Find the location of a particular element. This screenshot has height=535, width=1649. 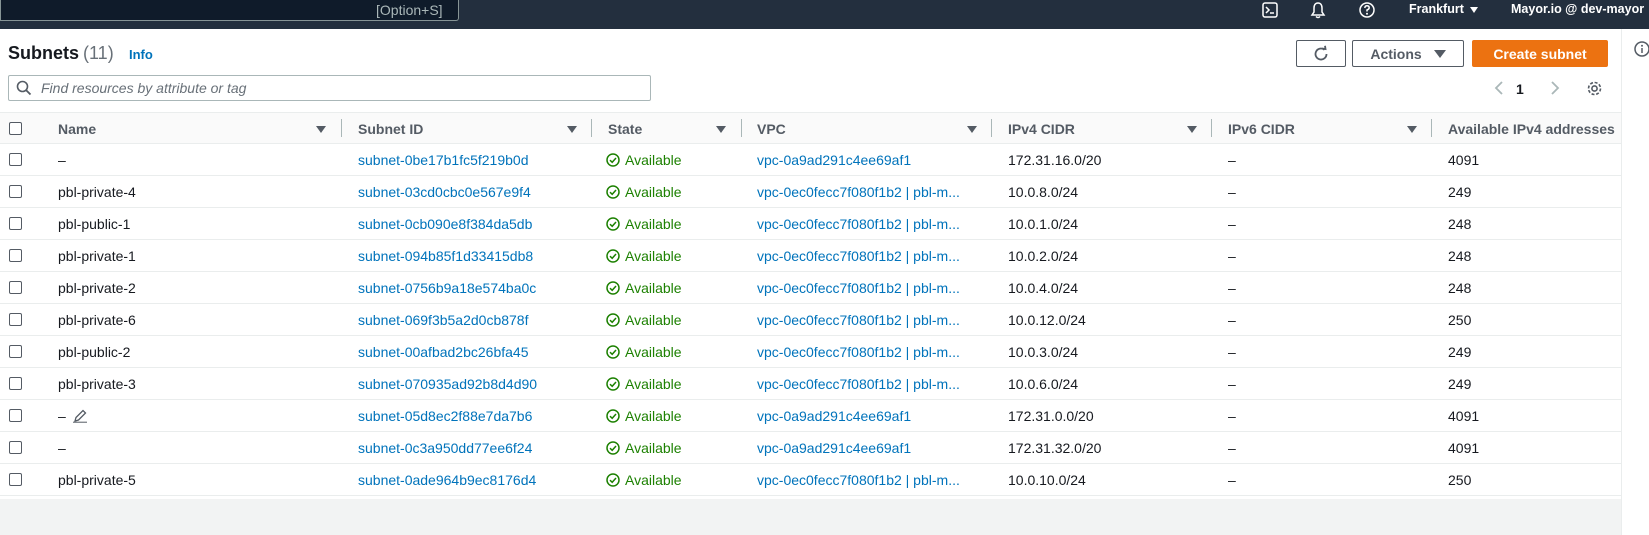

table-settings-button is located at coordinates (1594, 91).